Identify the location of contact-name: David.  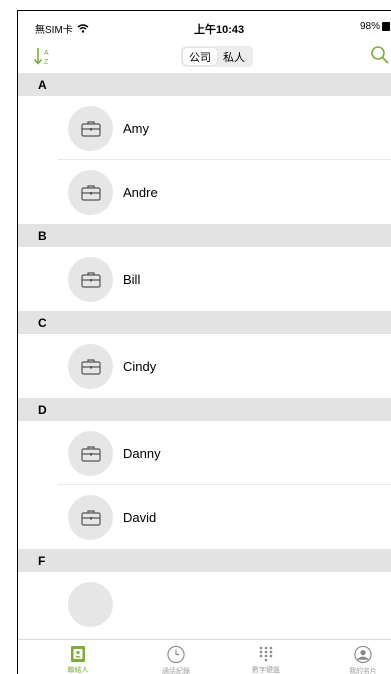
(140, 517).